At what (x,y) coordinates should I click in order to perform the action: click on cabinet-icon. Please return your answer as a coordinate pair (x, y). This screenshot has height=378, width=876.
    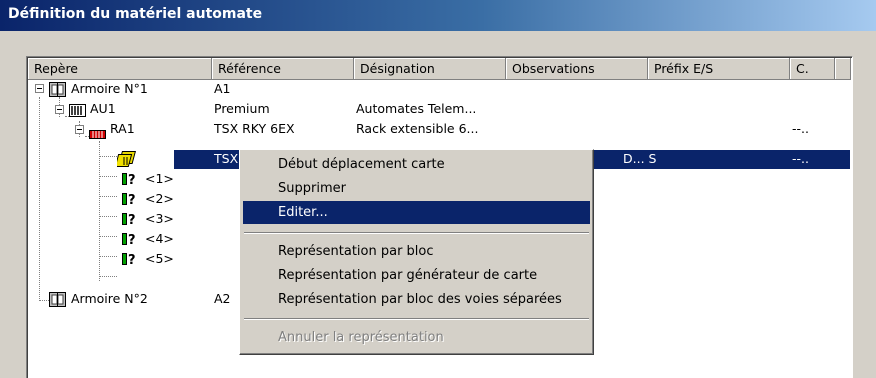
    Looking at the image, I should click on (57, 302).